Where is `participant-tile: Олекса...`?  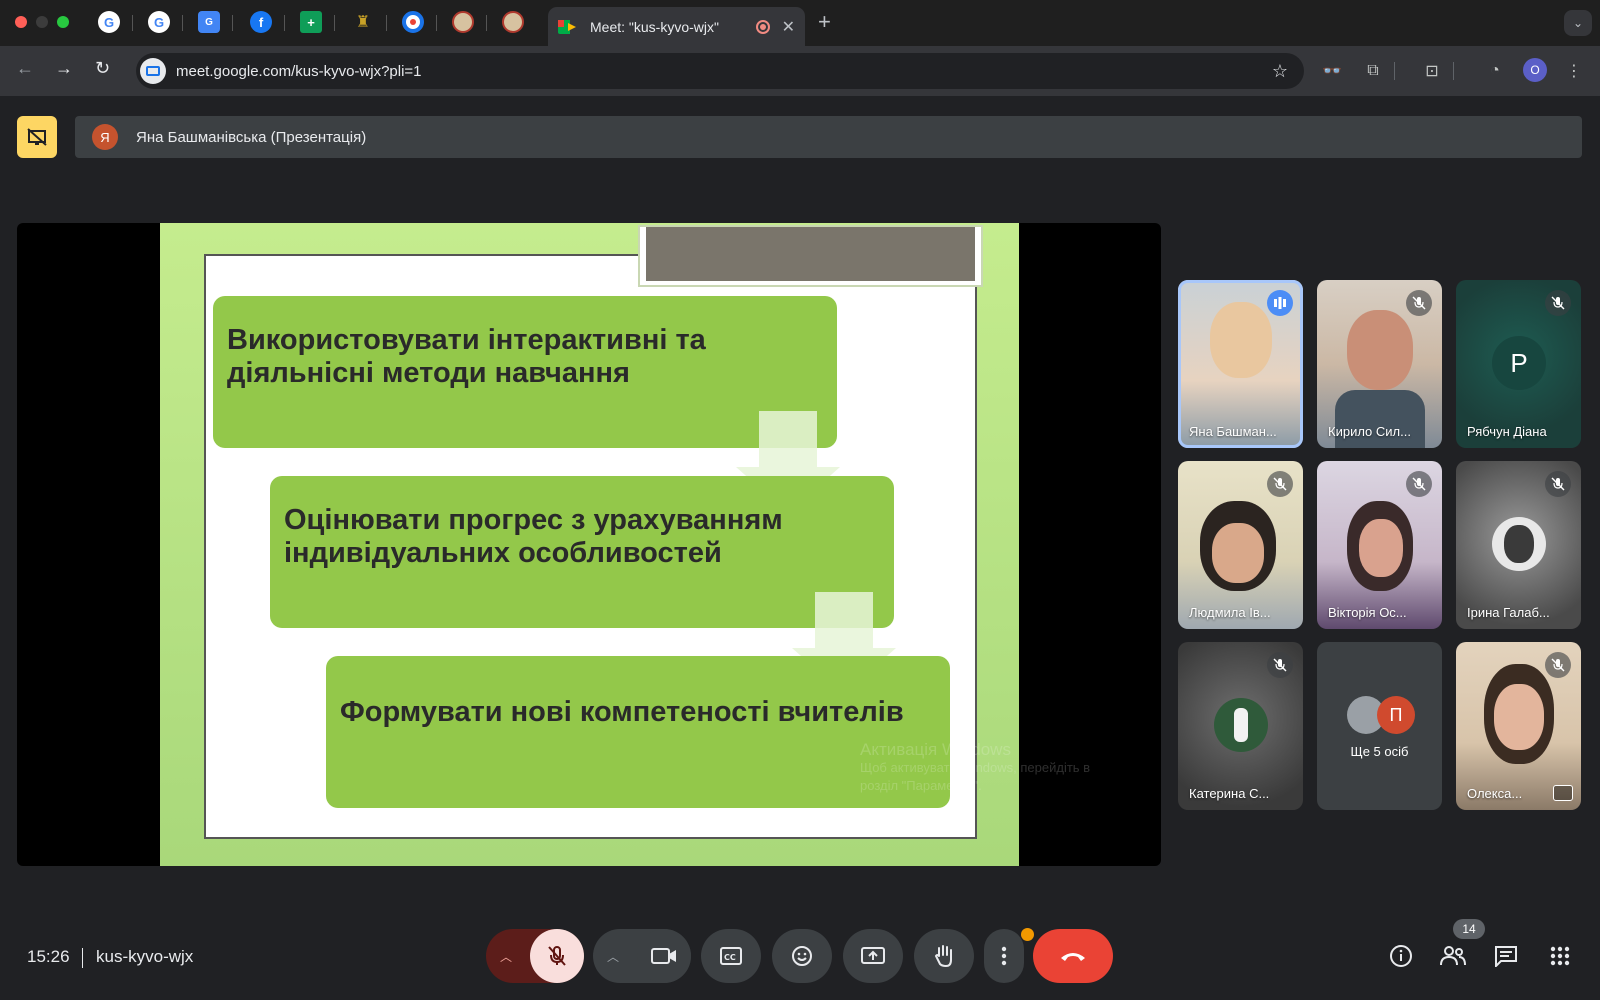
participant-tile: Олекса... is located at coordinates (1518, 726).